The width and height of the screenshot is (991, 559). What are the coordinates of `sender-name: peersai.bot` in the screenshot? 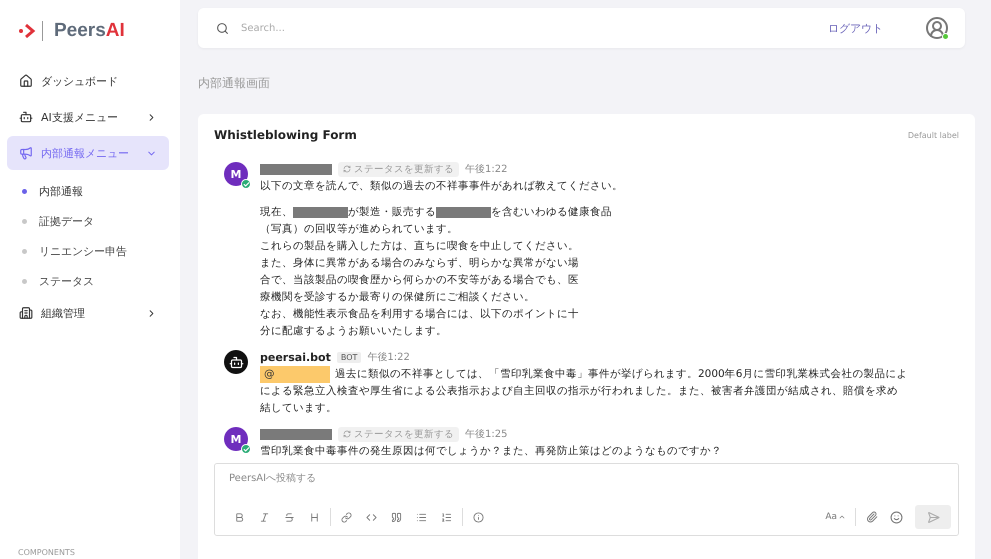 It's located at (295, 357).